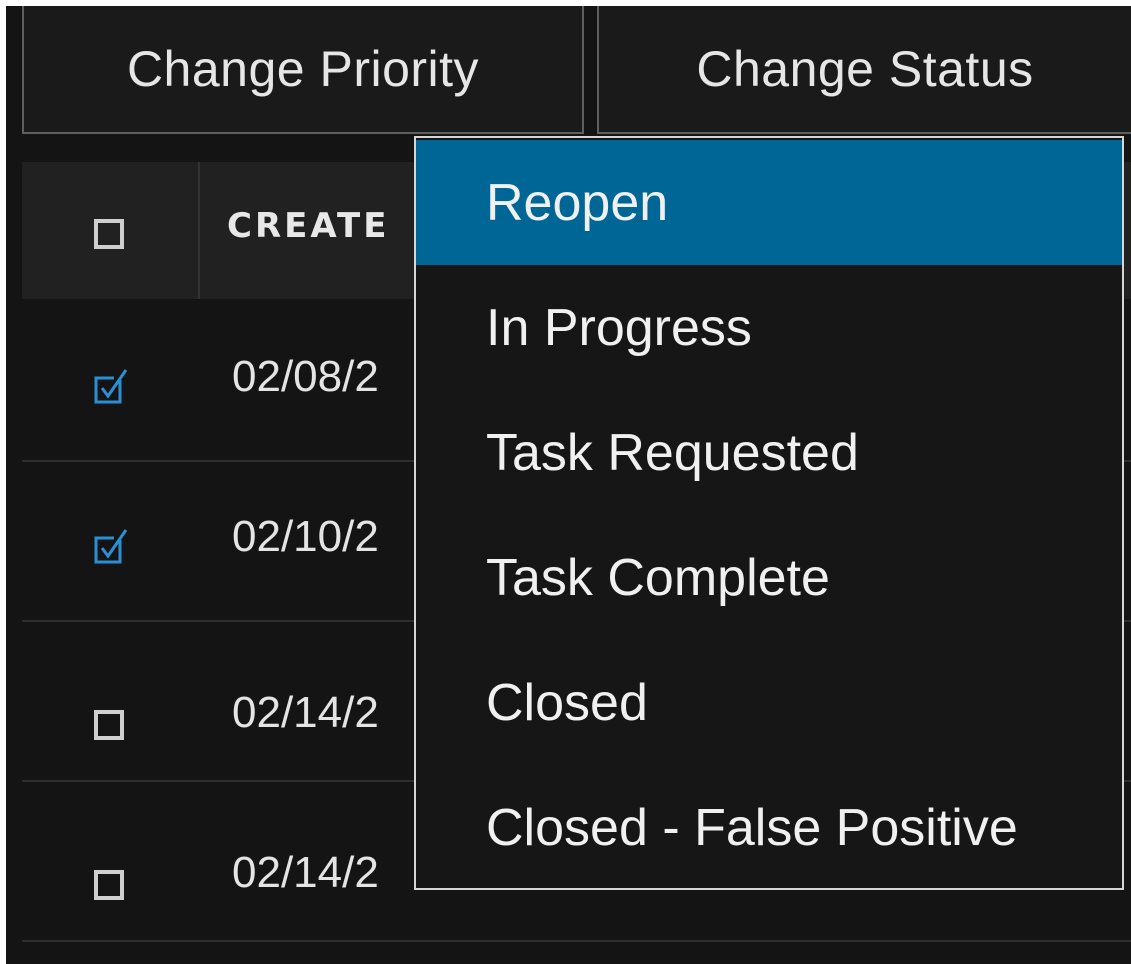 The width and height of the screenshot is (1131, 964). I want to click on column-divider, so click(199, 230).